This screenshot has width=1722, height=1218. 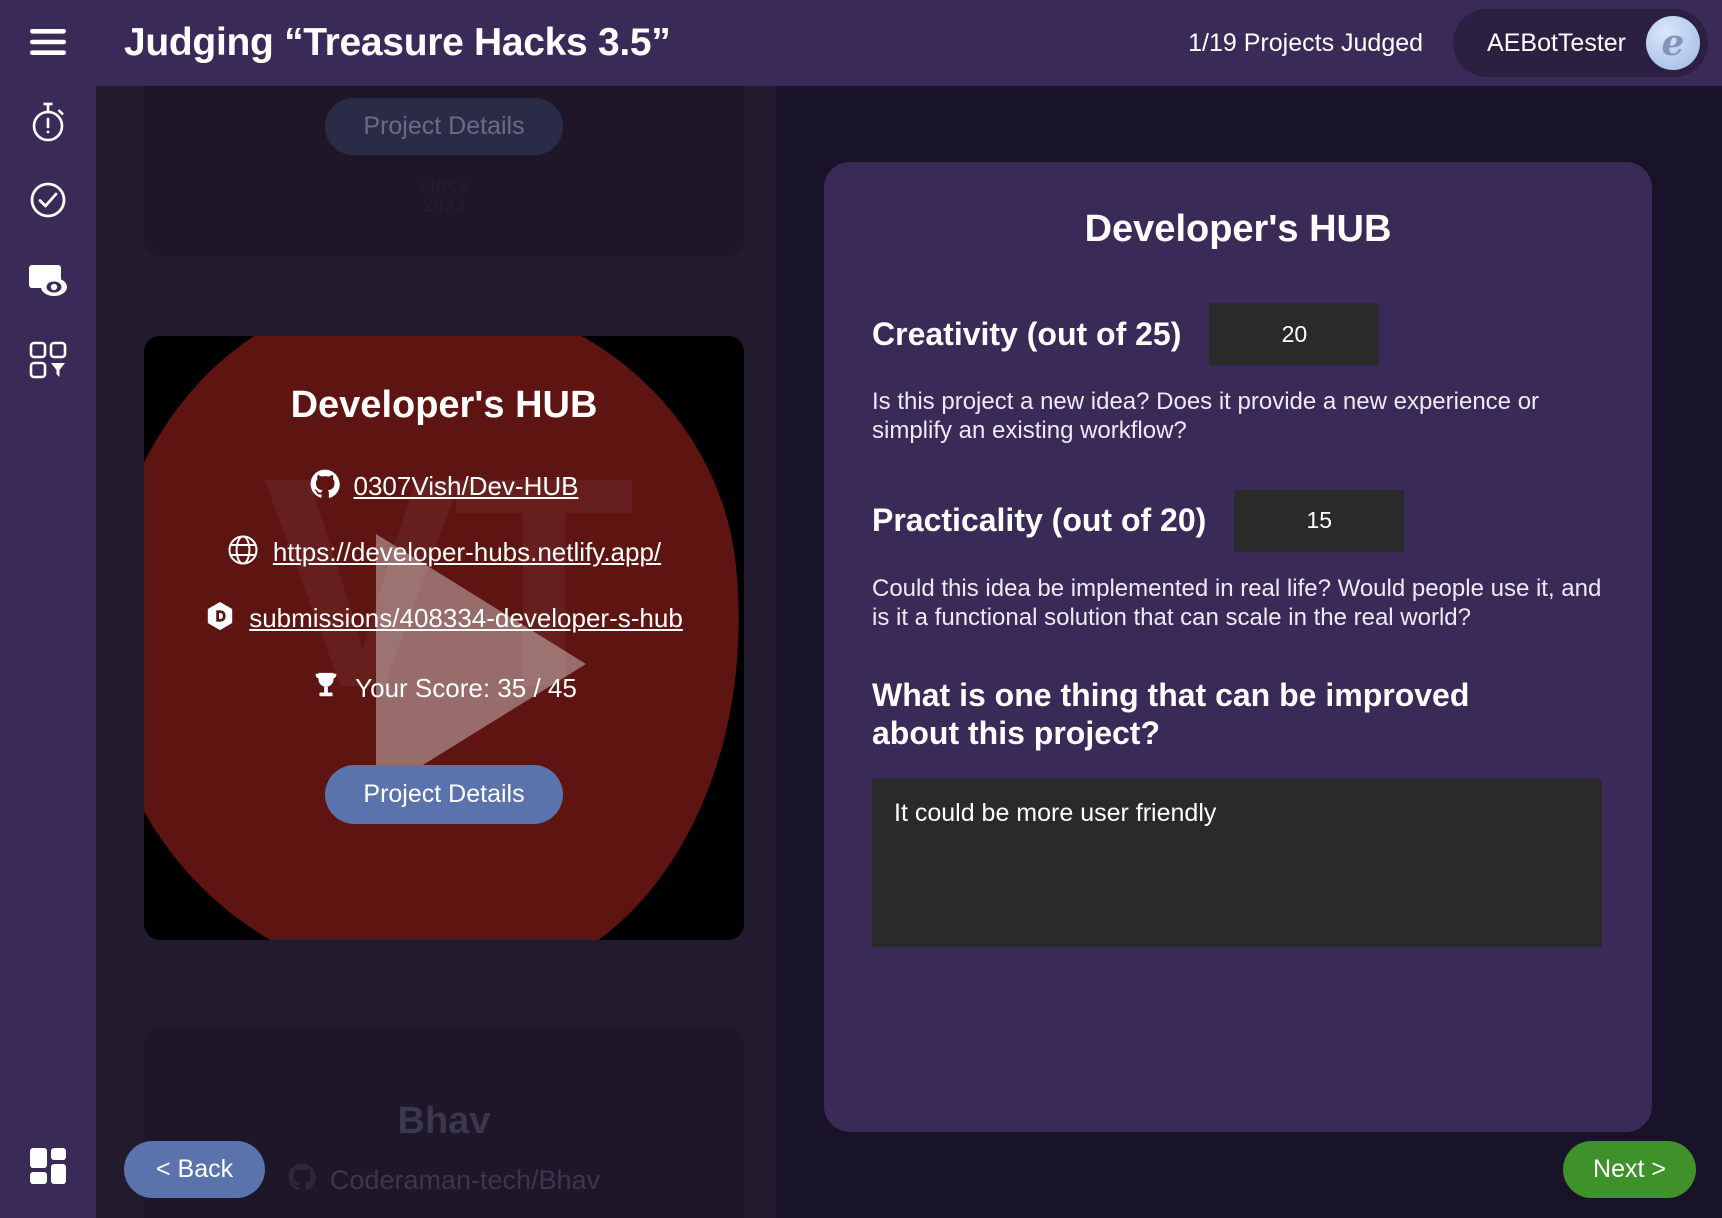 What do you see at coordinates (465, 1180) in the screenshot?
I see `next-card-github-label: Coderaman-tech/Bhav` at bounding box center [465, 1180].